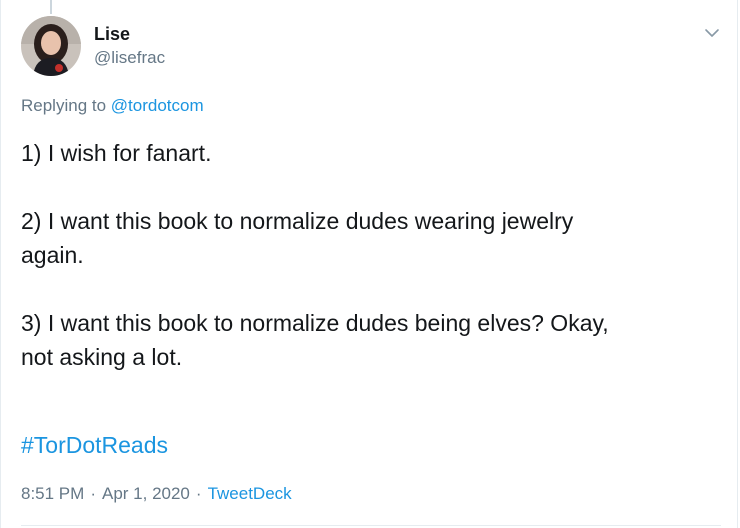 Image resolution: width=740 pixels, height=528 pixels. Describe the element at coordinates (51, 7) in the screenshot. I see `thread-connector-line` at that location.